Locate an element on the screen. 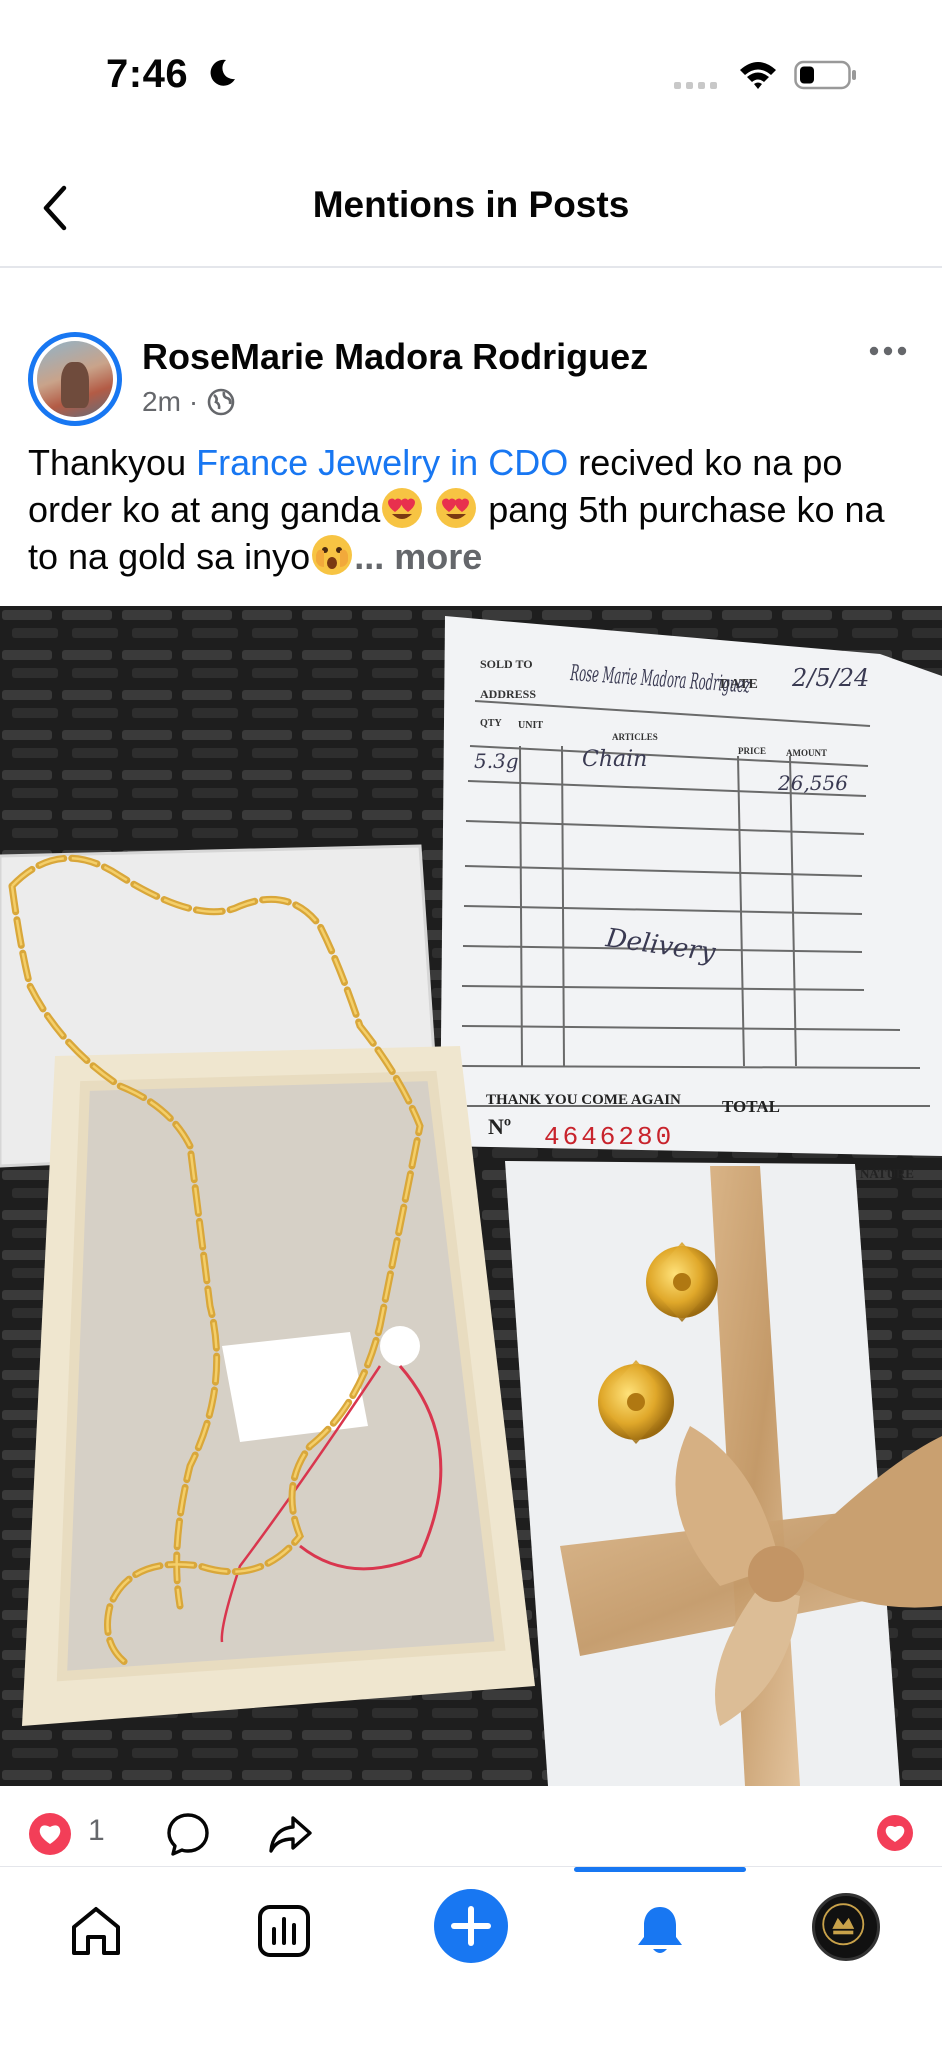  bottom-tab-bar is located at coordinates (471, 1957).